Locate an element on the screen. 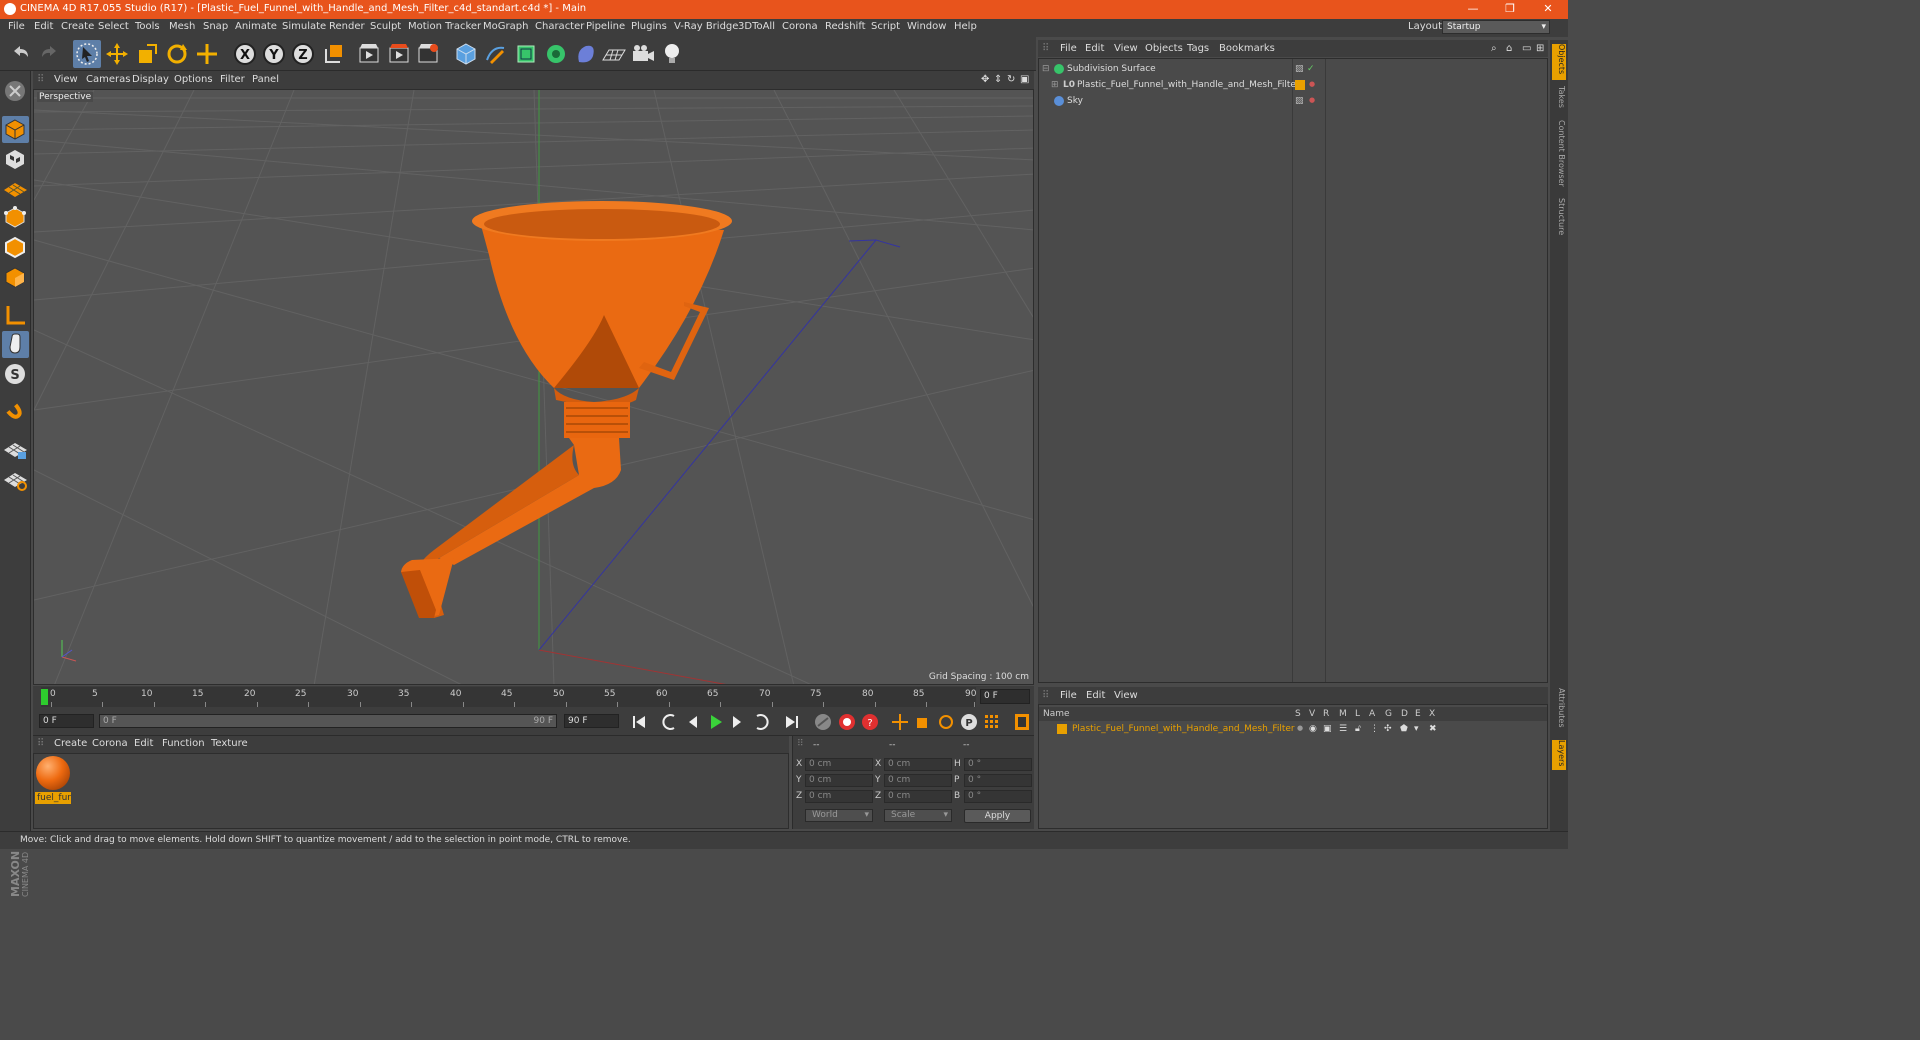  rotate-view-icon: ↻ is located at coordinates (1011, 79).